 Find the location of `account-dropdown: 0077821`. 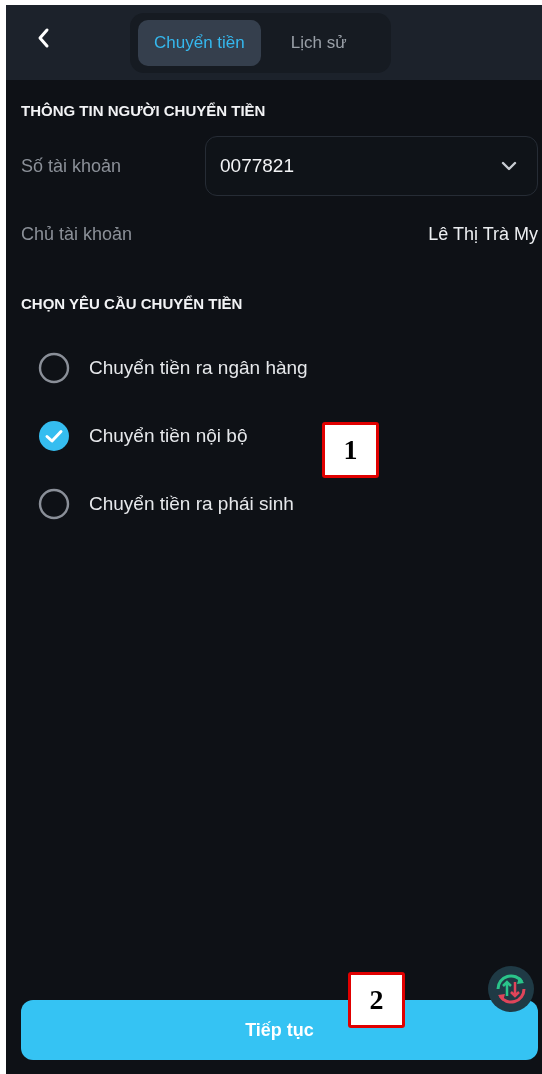

account-dropdown: 0077821 is located at coordinates (371, 166).